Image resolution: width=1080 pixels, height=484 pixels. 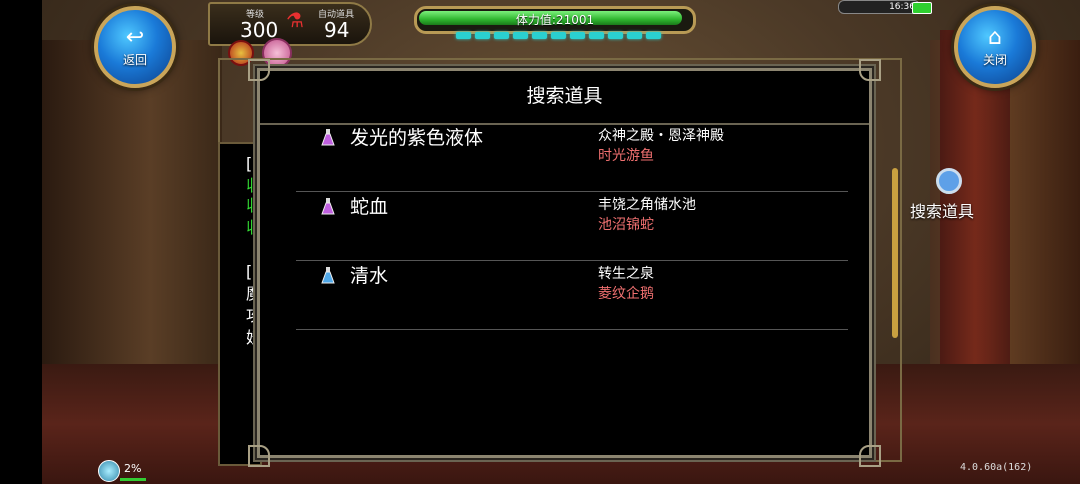 I want to click on network-percent: 2%, so click(x=133, y=468).